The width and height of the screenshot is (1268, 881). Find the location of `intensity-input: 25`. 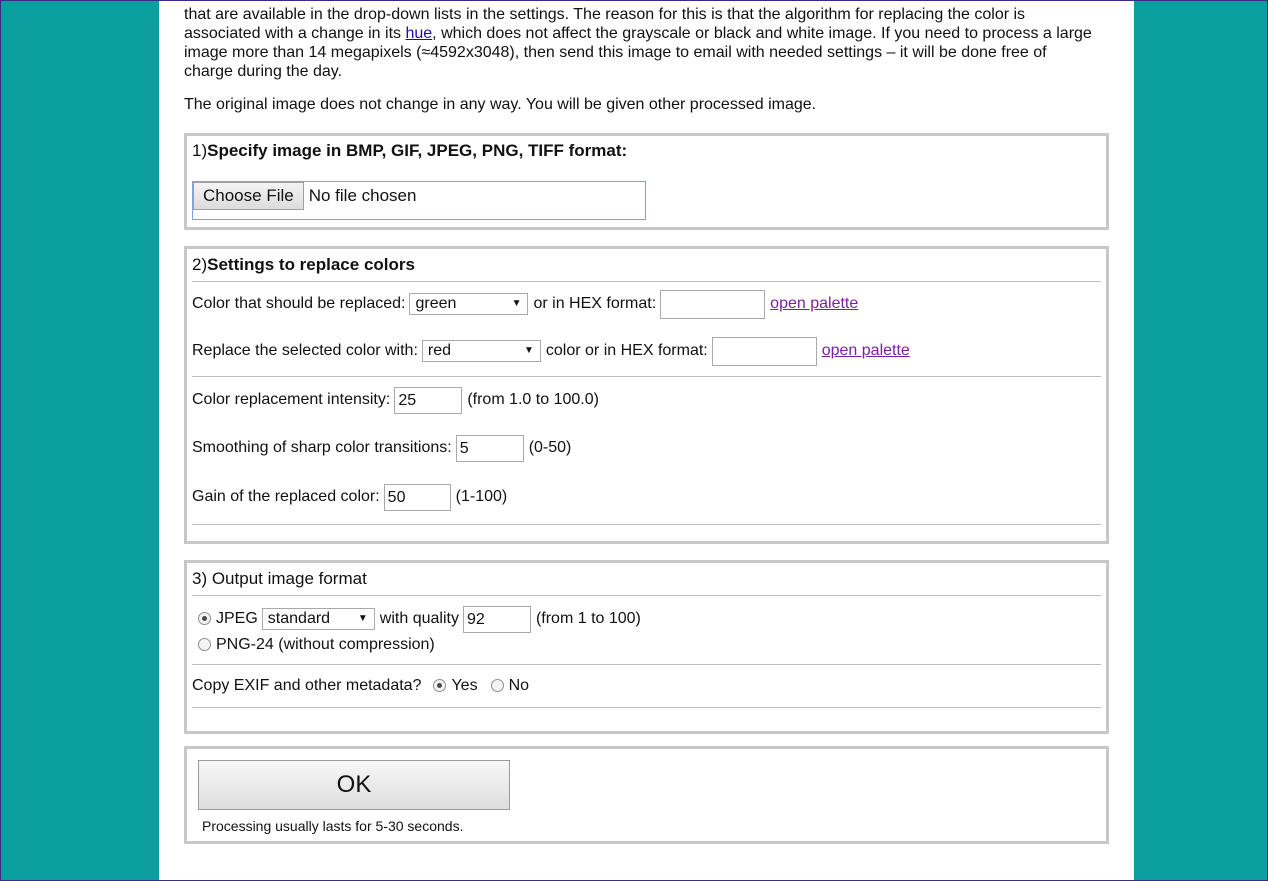

intensity-input: 25 is located at coordinates (428, 400).